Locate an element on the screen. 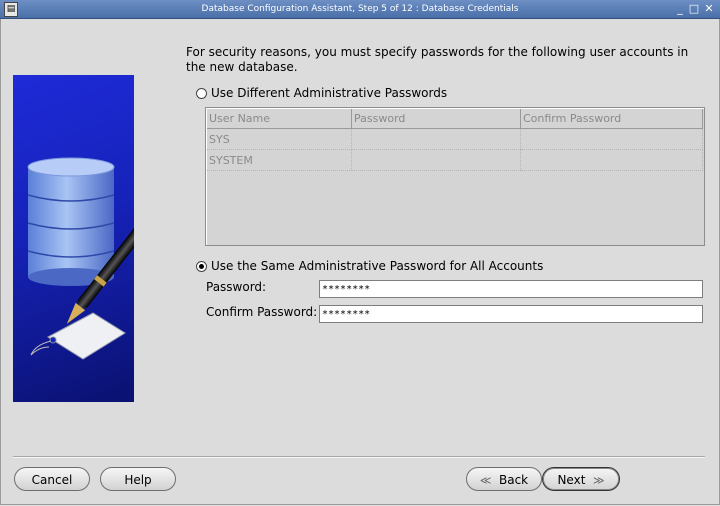  column-header-password: Password is located at coordinates (436, 119).